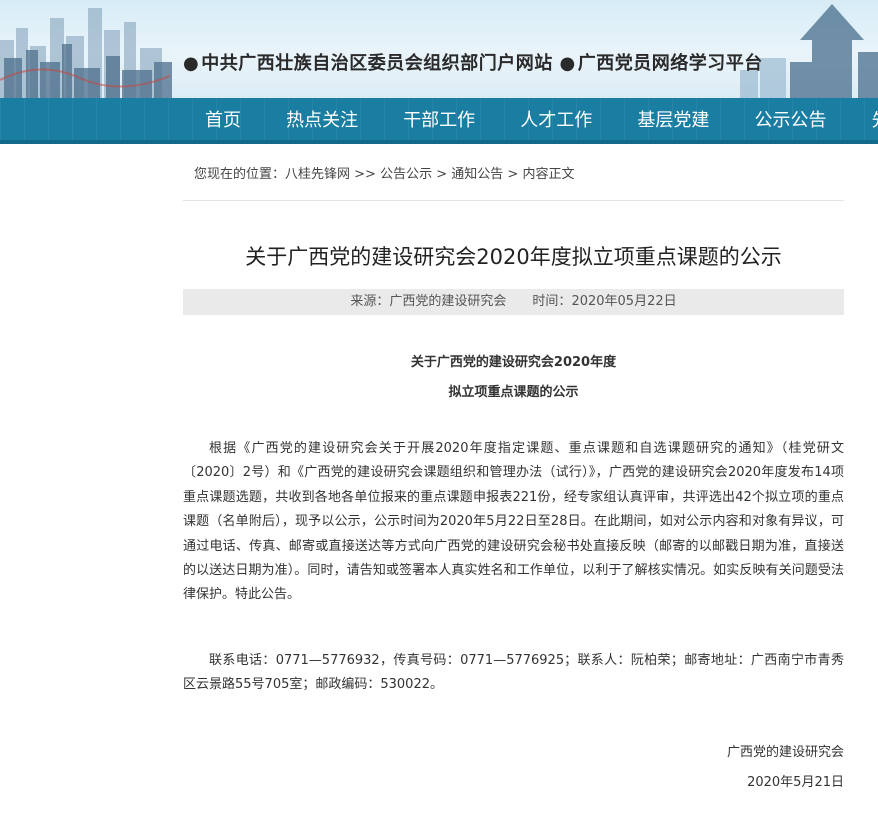 The image size is (878, 826). I want to click on article-title: 关于广西党的建设研究会2020年度拟立项重点课题的公示, so click(513, 257).